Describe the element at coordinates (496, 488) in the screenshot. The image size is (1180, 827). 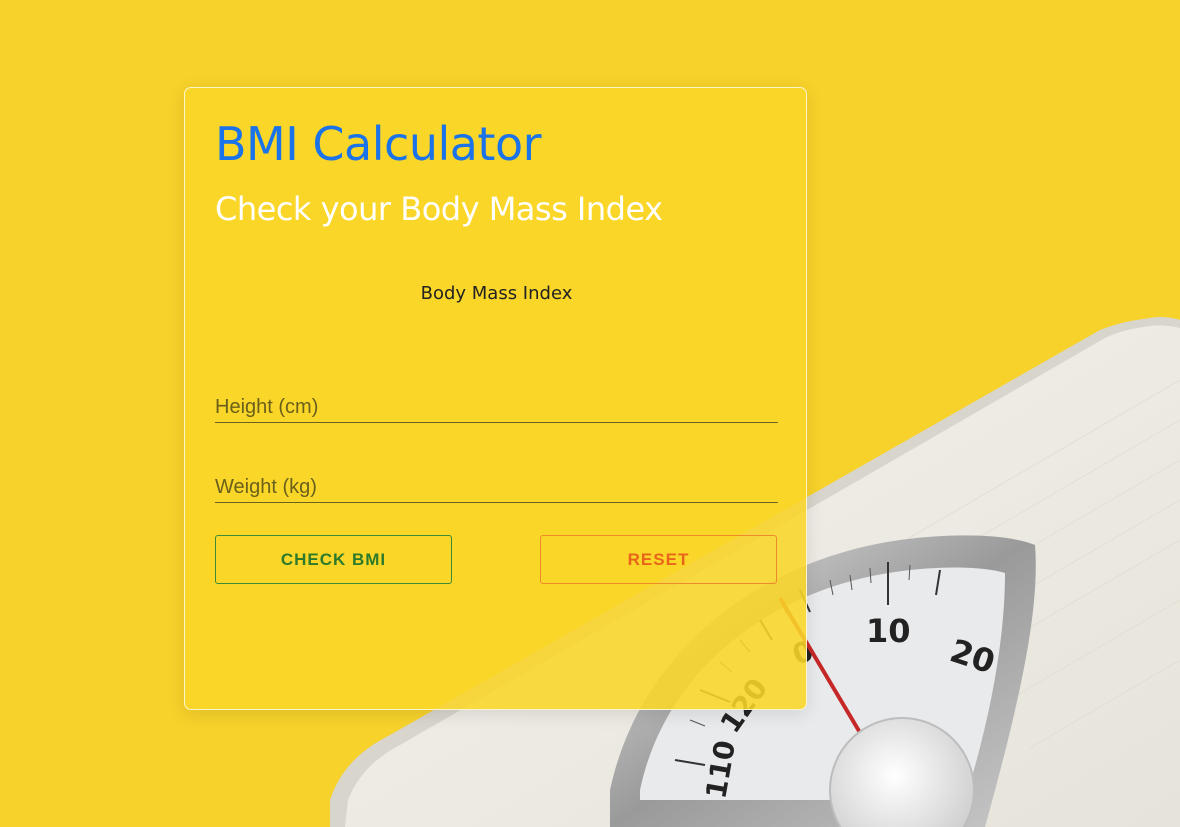
I see `weight-input` at that location.